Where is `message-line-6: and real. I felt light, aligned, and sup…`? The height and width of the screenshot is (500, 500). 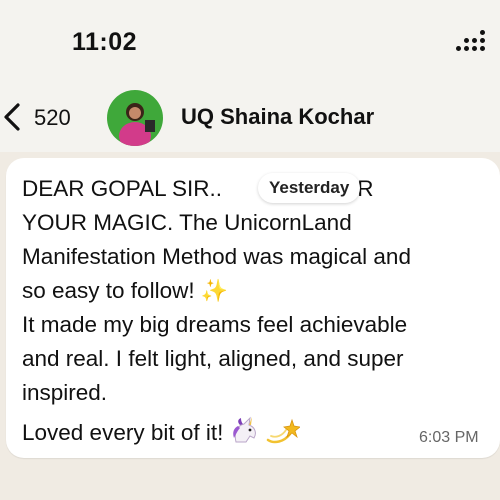
message-line-6: and real. I felt light, aligned, and sup… is located at coordinates (213, 358).